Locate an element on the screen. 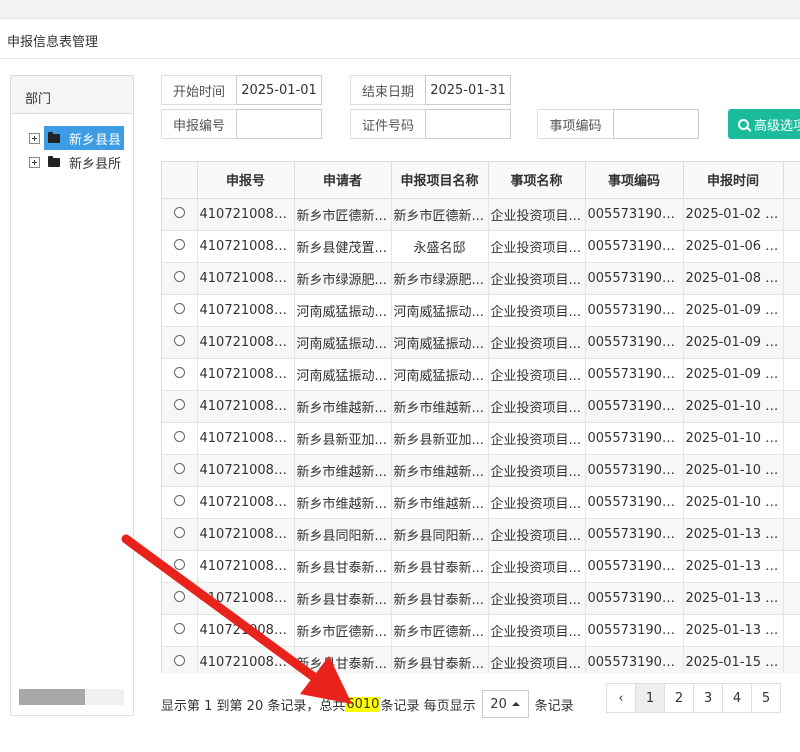 The width and height of the screenshot is (800, 752). horizontal-scrollbar is located at coordinates (71, 697).